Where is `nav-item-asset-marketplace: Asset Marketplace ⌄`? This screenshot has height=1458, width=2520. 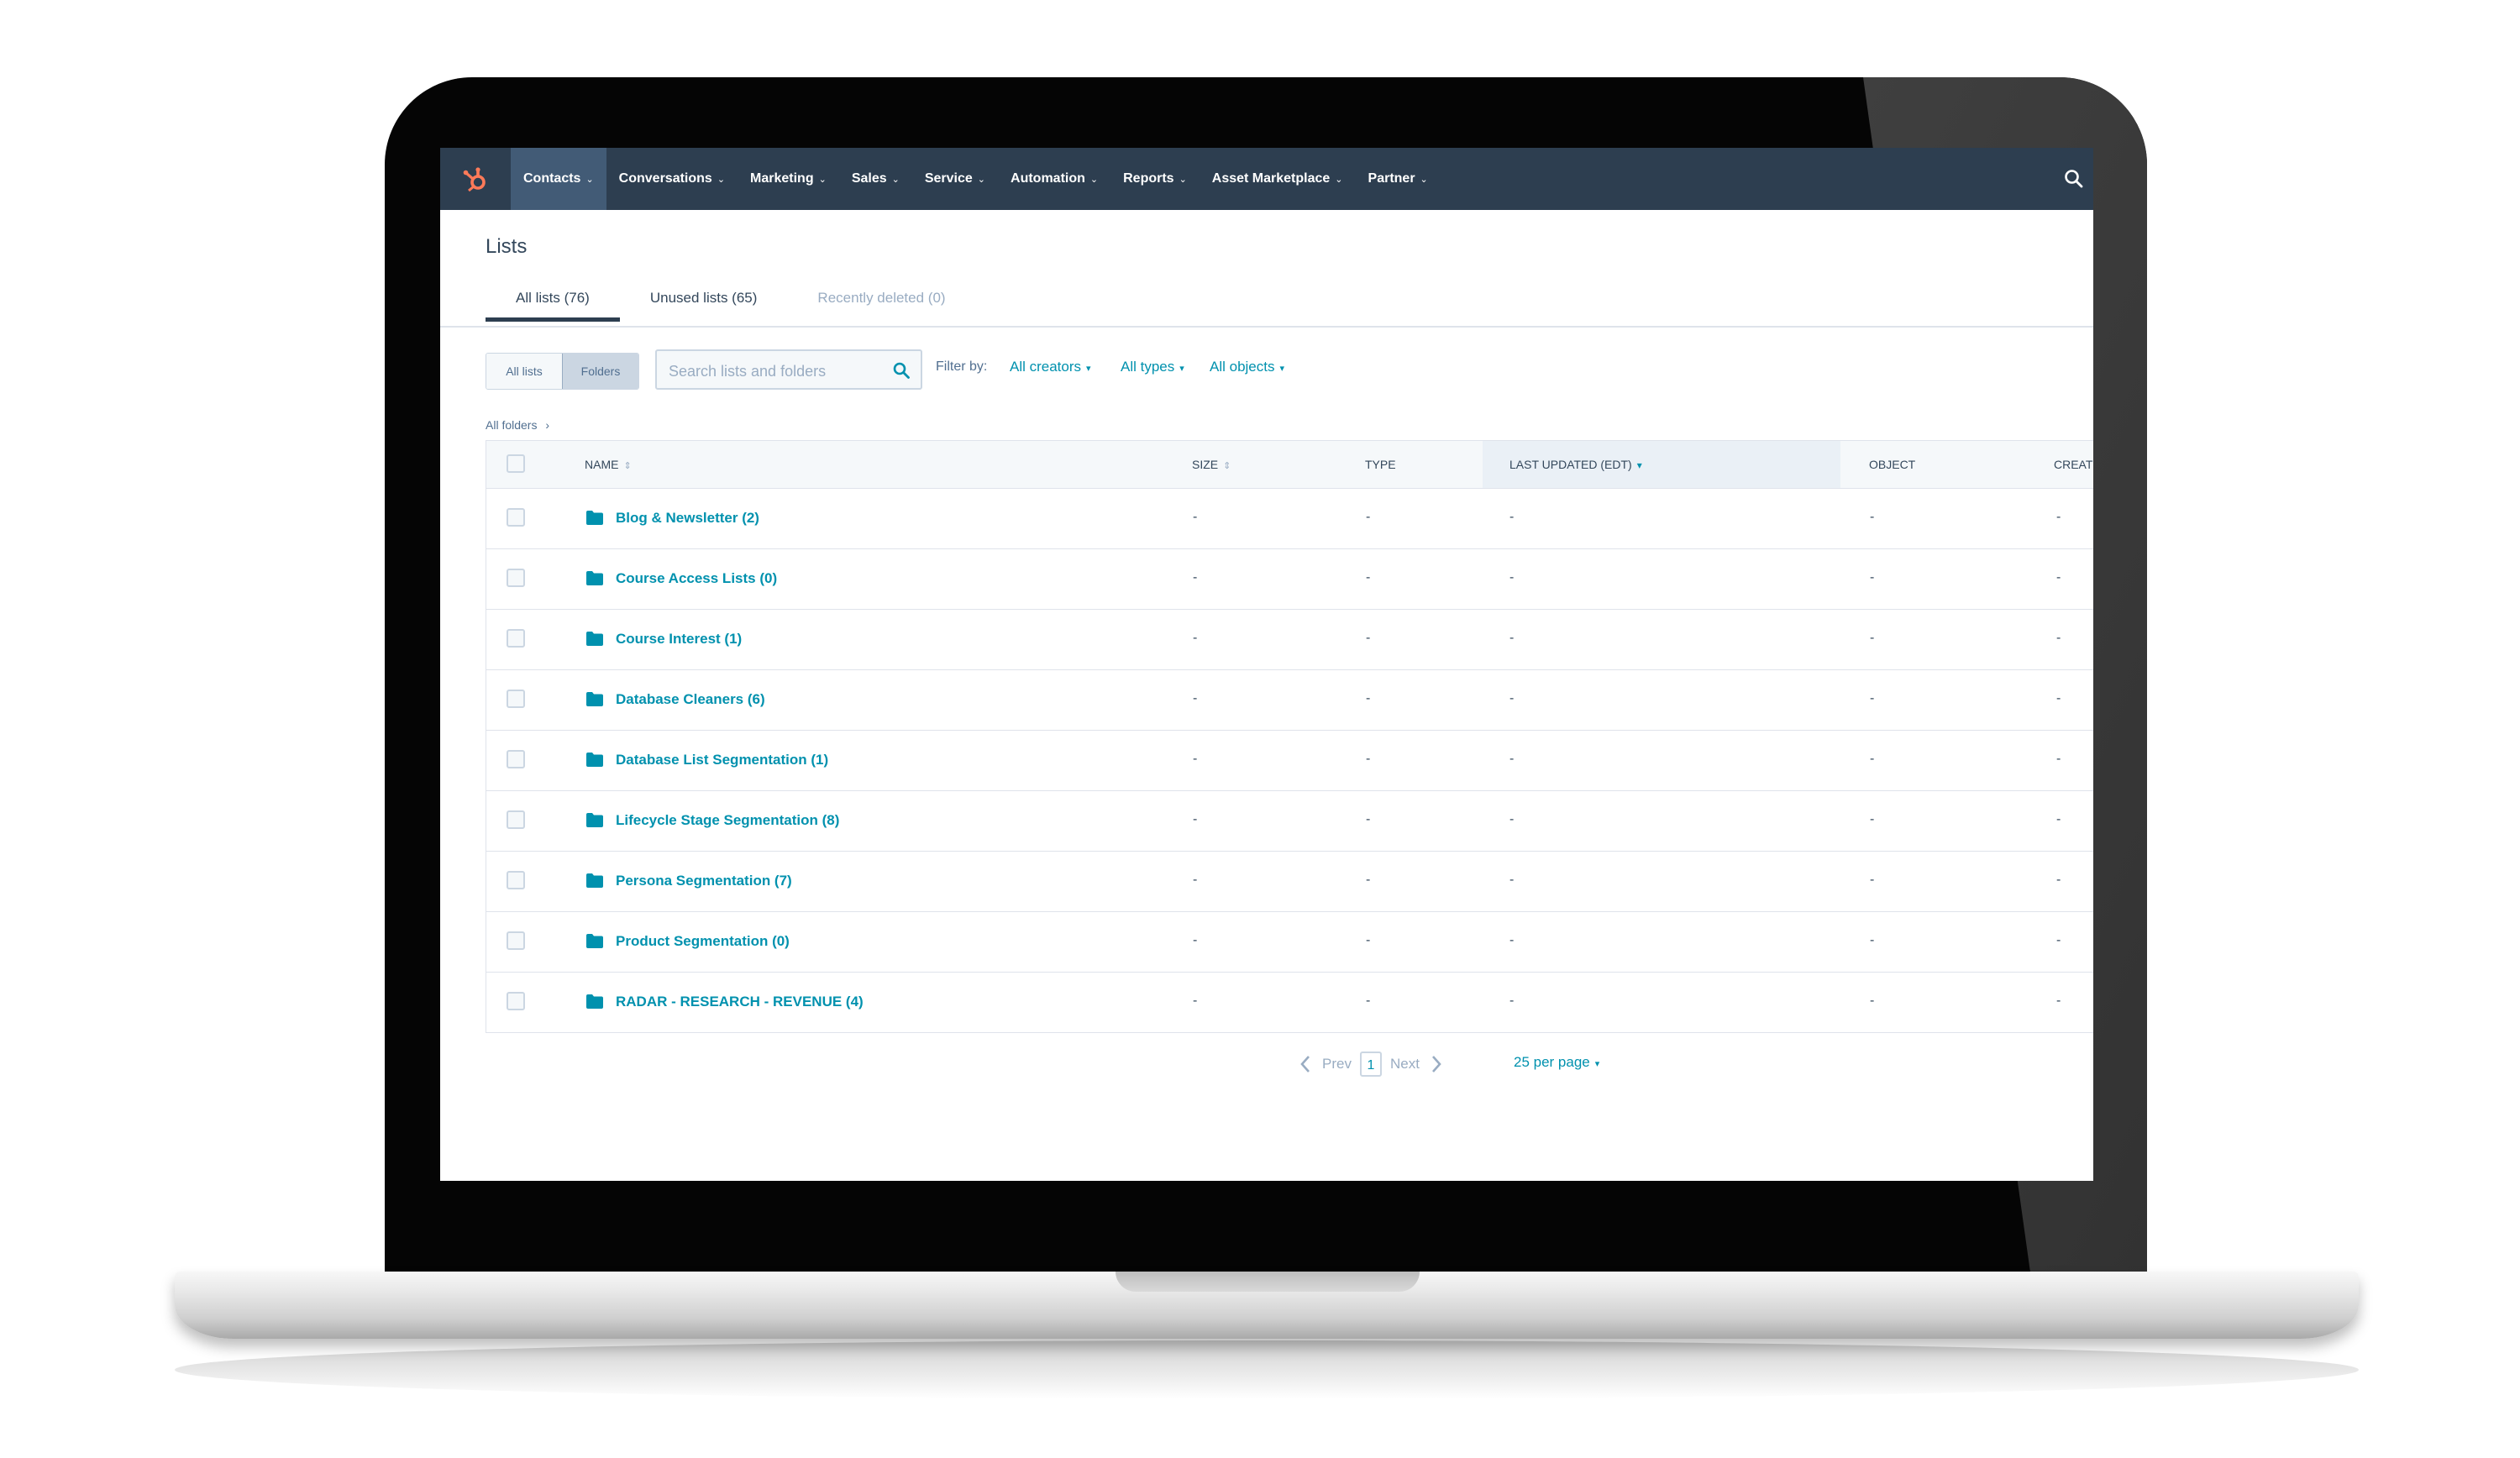 nav-item-asset-marketplace: Asset Marketplace ⌄ is located at coordinates (1278, 179).